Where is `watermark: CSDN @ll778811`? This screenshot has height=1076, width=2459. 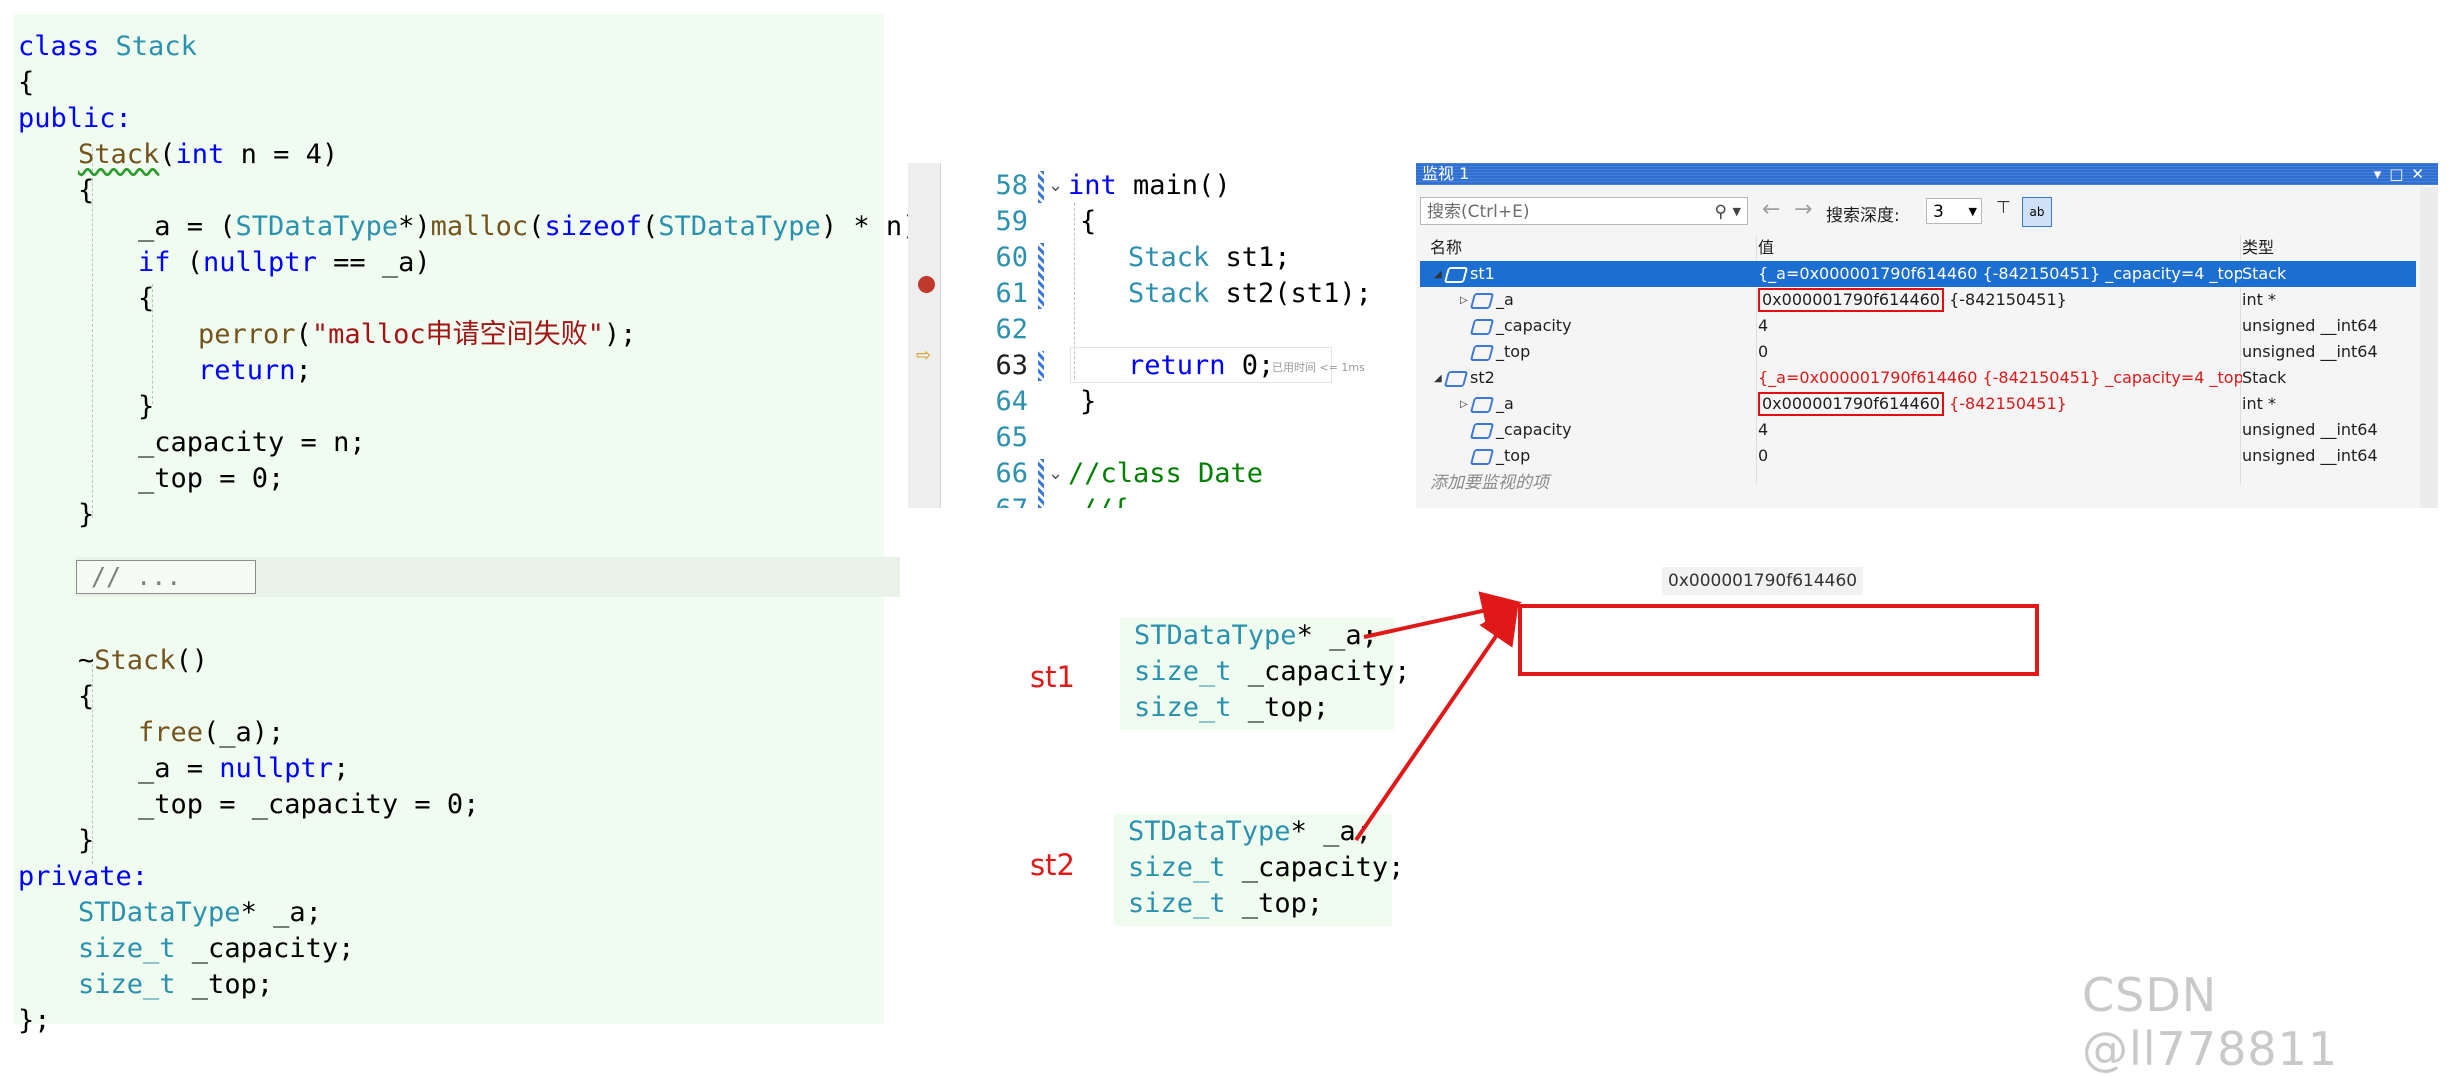 watermark: CSDN @ll778811 is located at coordinates (2210, 1022).